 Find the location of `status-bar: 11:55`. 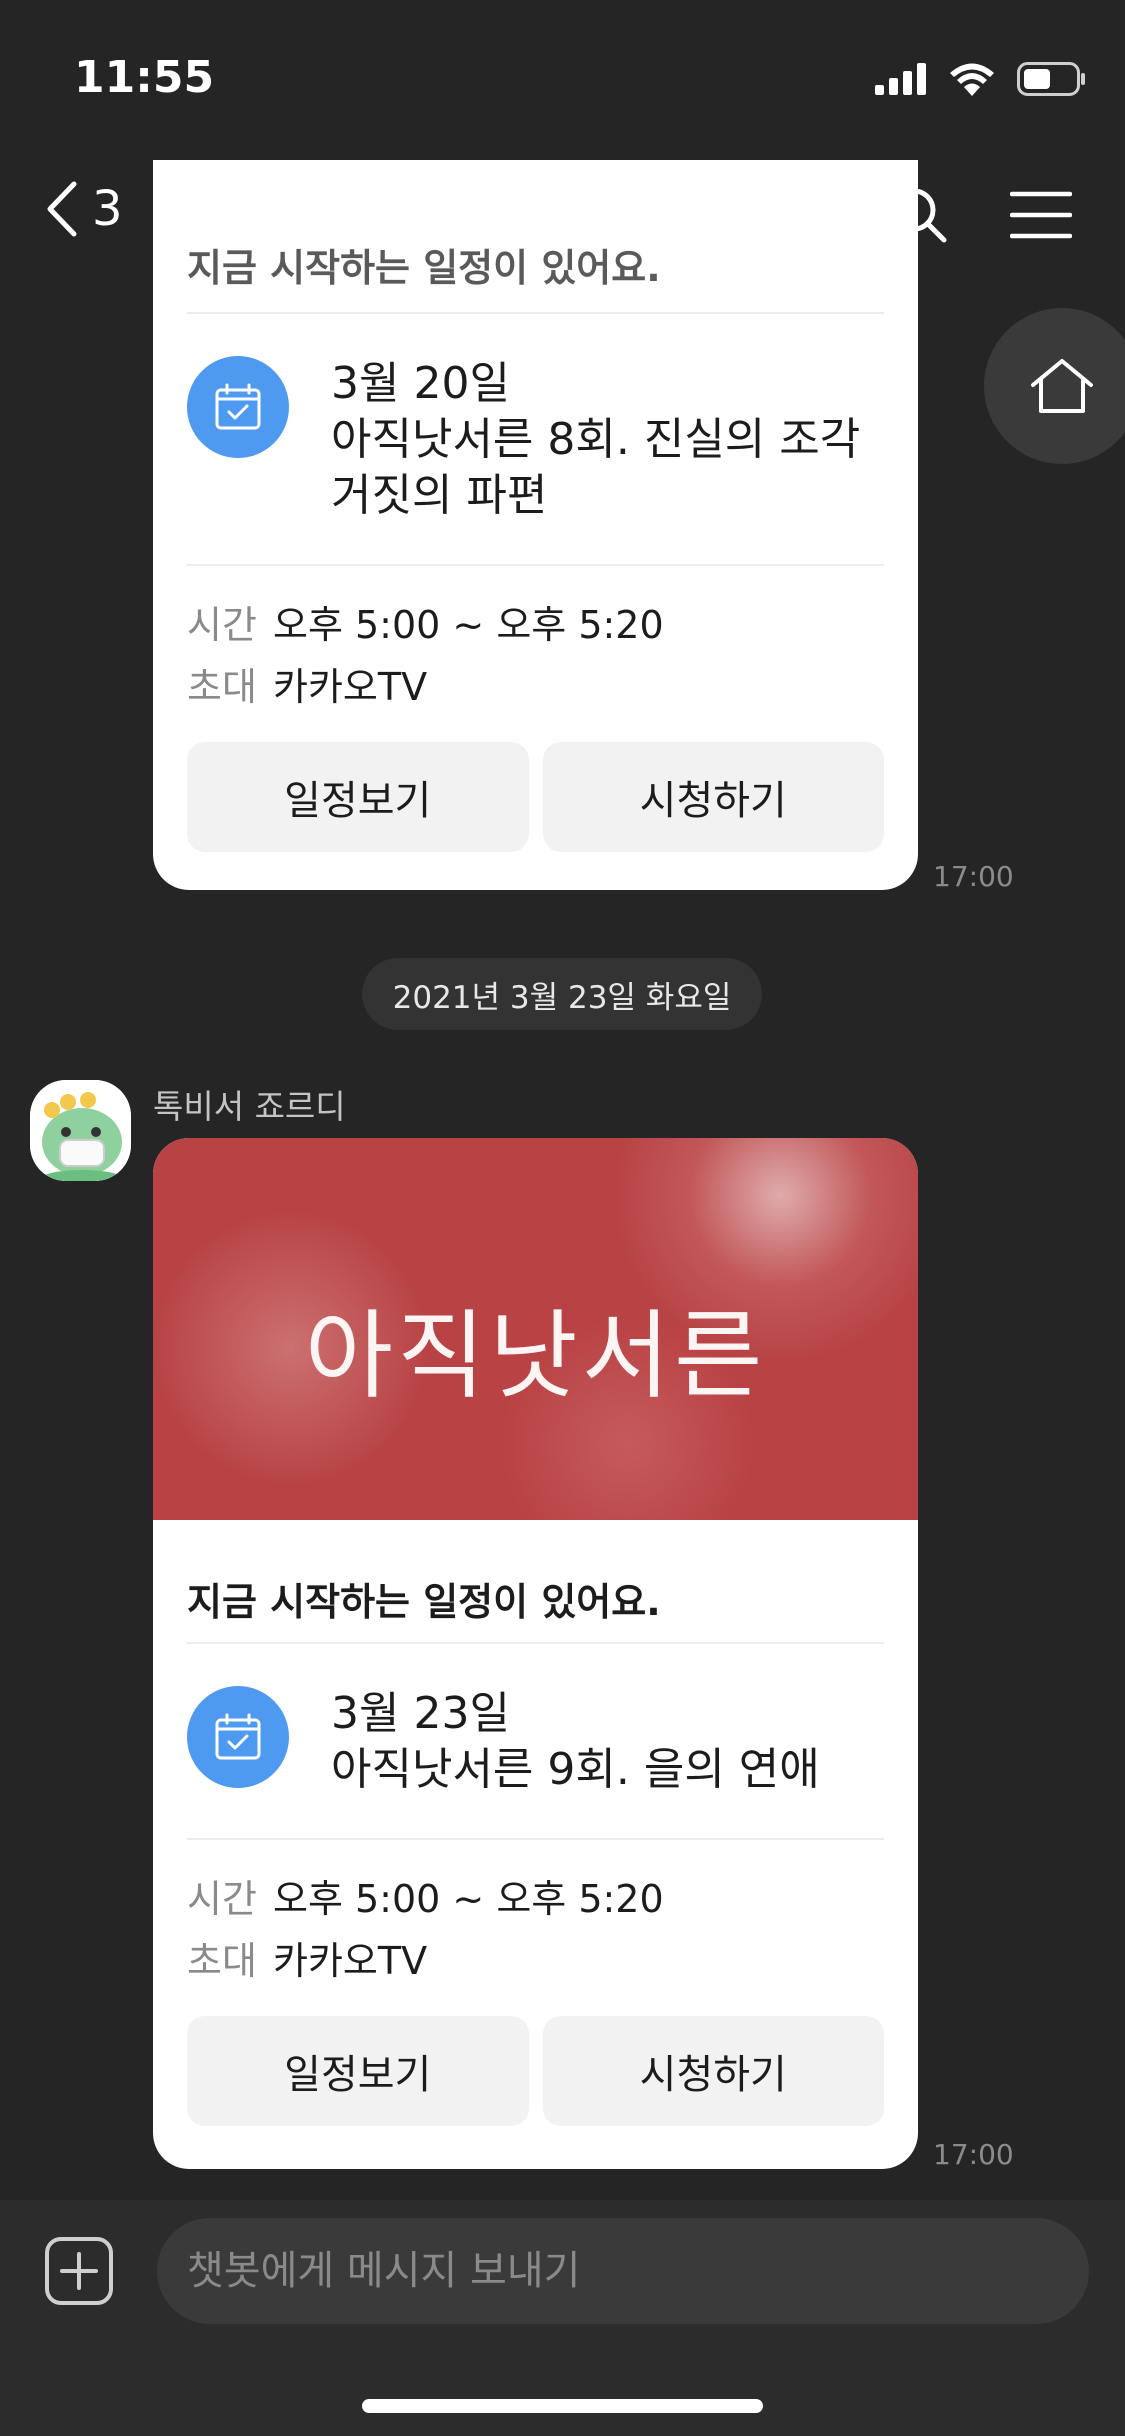

status-bar: 11:55 is located at coordinates (562, 75).